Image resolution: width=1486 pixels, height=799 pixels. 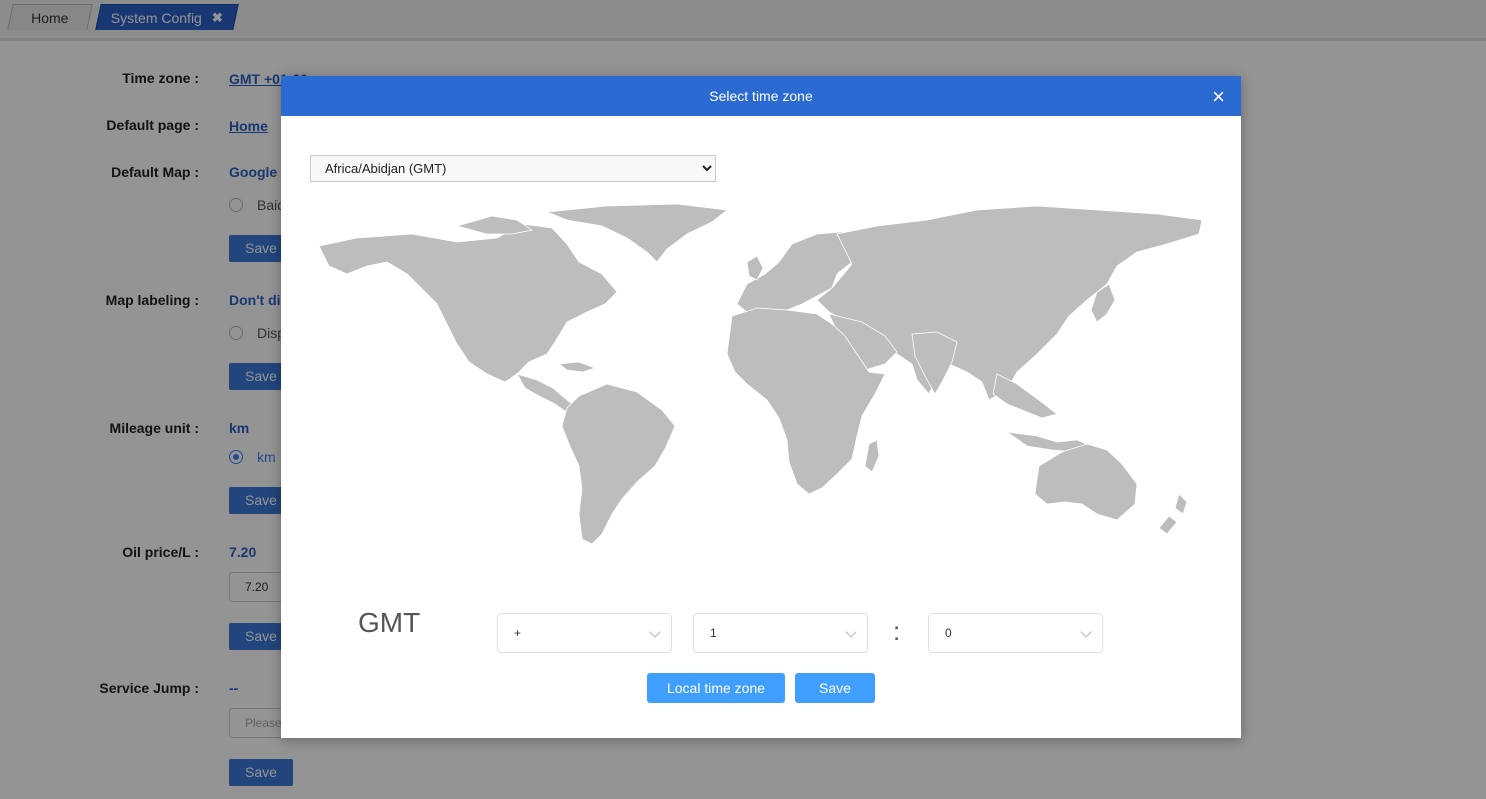 What do you see at coordinates (513, 168) in the screenshot?
I see `time-zone-select: Africa/Abidjan (GMT)` at bounding box center [513, 168].